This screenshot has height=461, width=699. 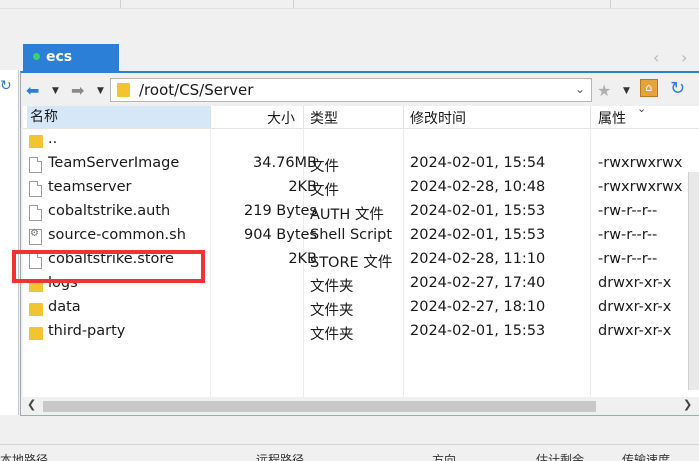 I want to click on script-file-icon, so click(x=35, y=236).